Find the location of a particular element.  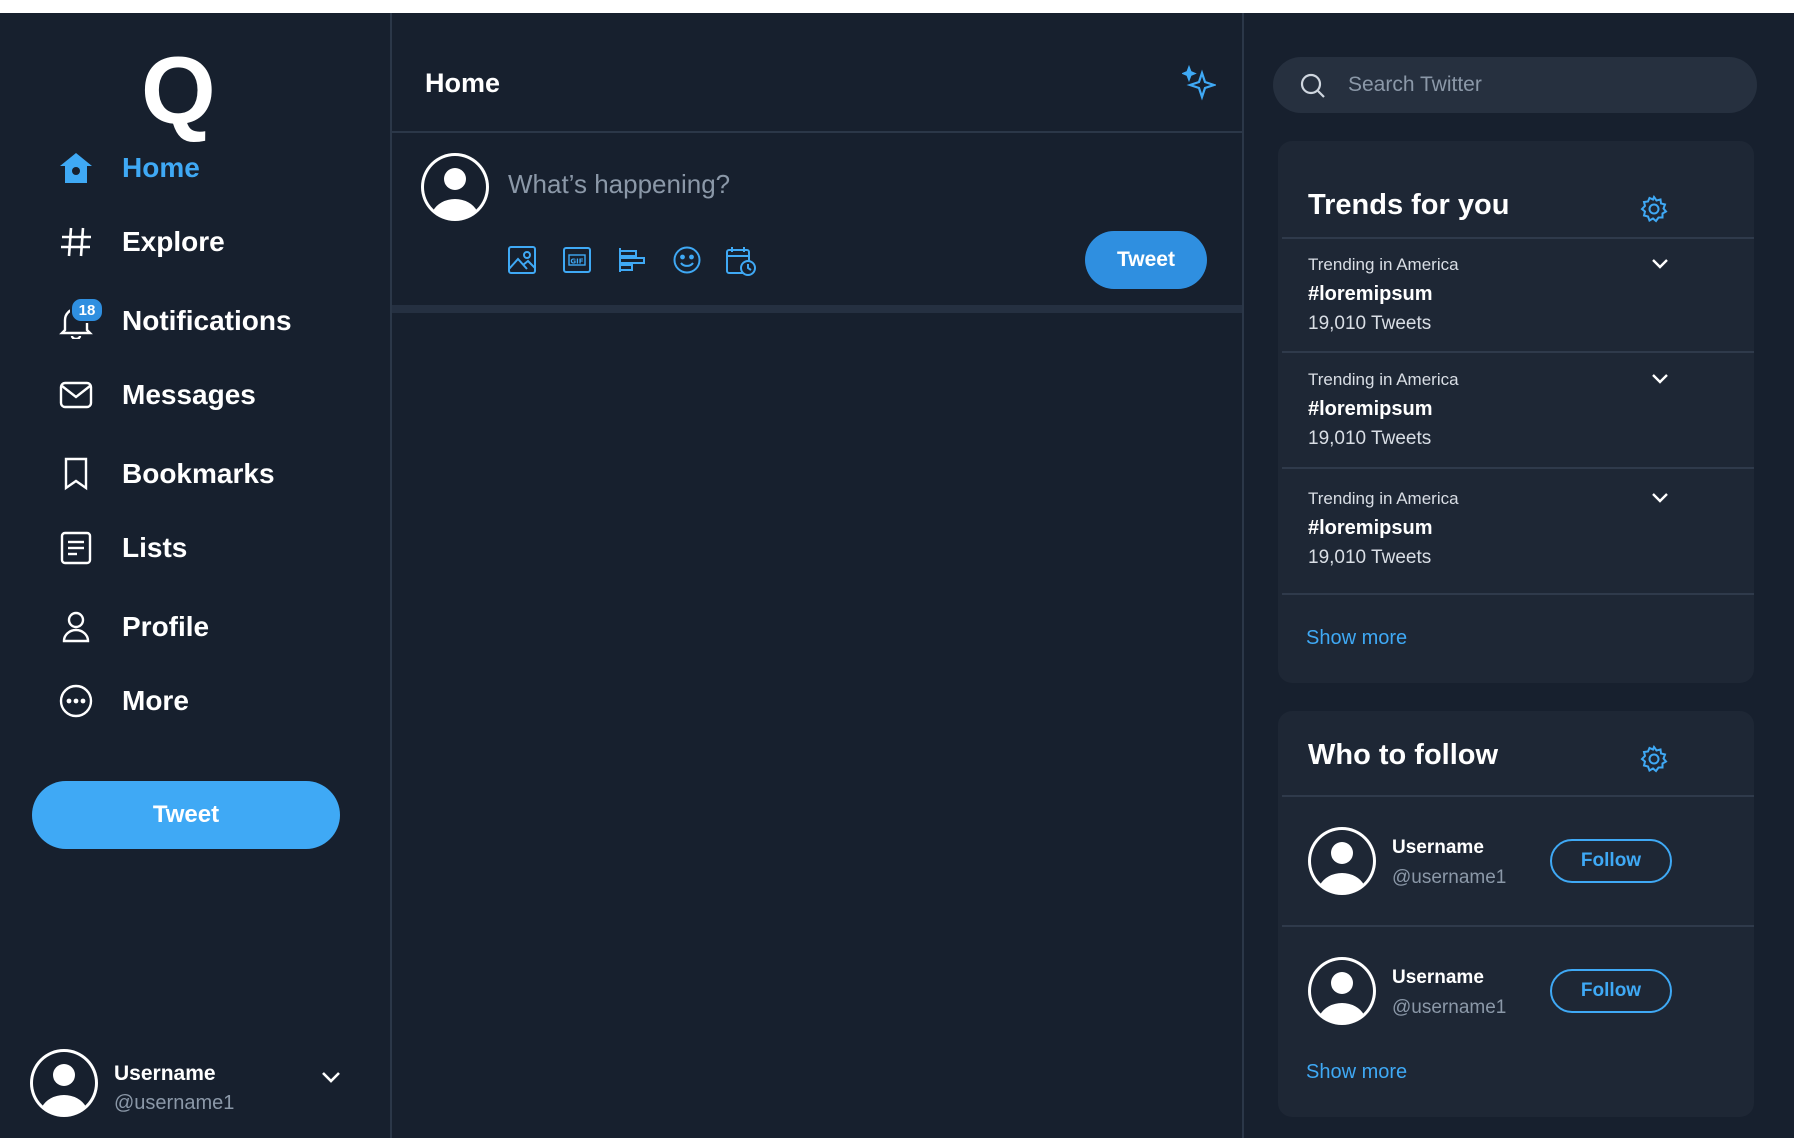

sidebar-item-label: Lists is located at coordinates (155, 547).